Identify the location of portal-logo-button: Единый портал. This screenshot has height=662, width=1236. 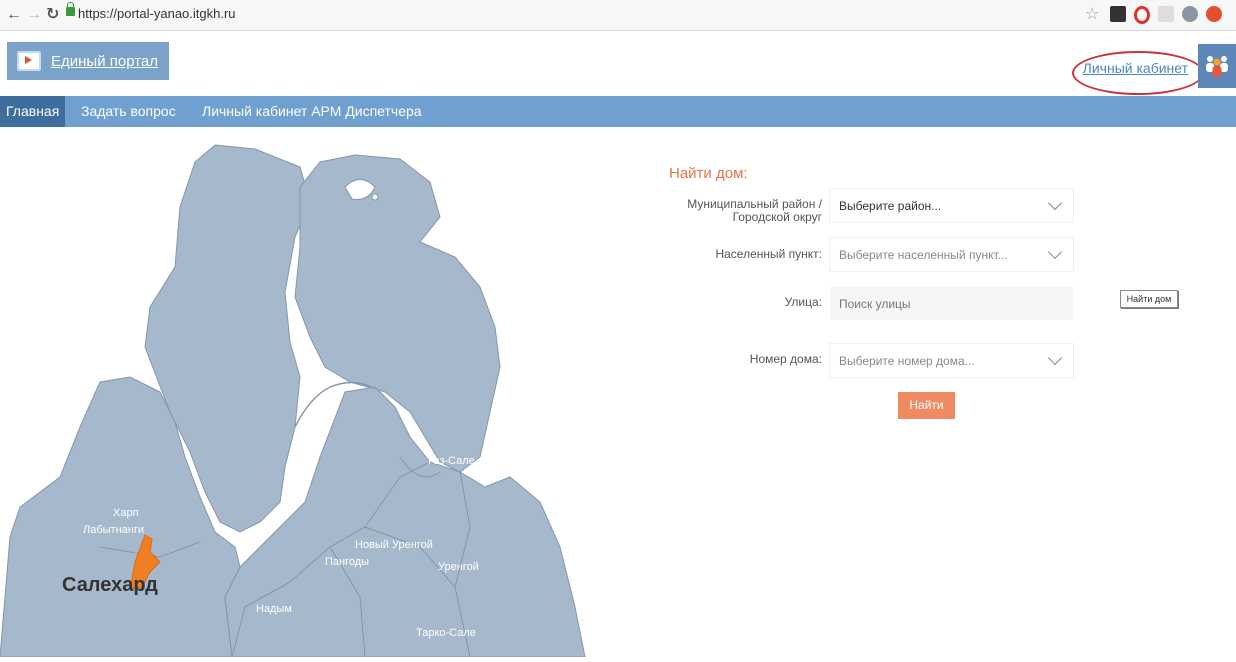
(88, 61).